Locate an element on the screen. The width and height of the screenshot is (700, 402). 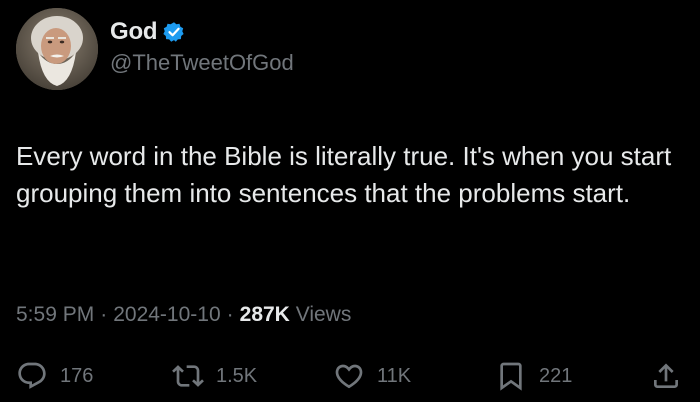
action-bar: 176 1.5K 11K 221 is located at coordinates (350, 376).